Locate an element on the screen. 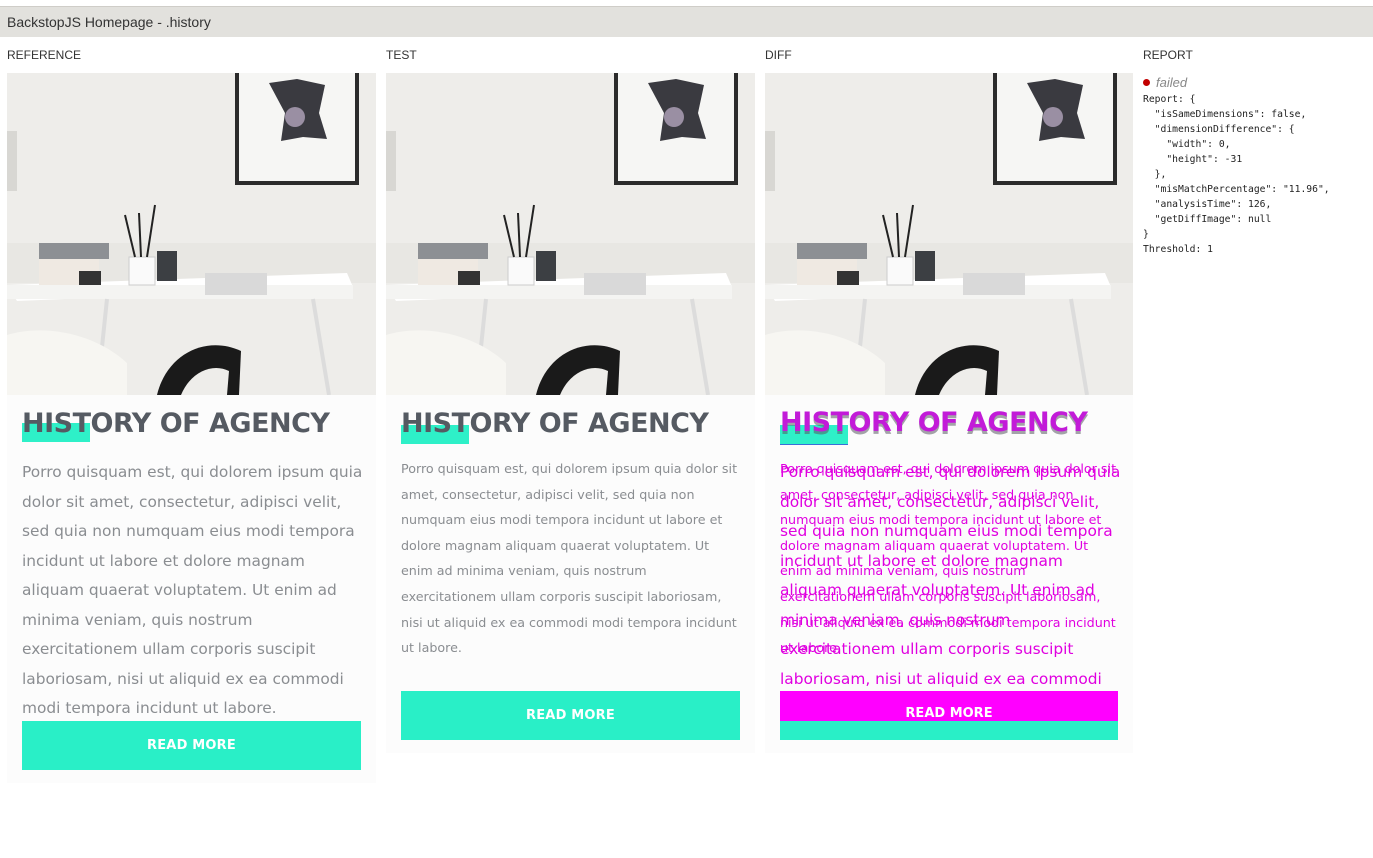 This screenshot has height=858, width=1373. failed-status-dot-icon is located at coordinates (1146, 82).